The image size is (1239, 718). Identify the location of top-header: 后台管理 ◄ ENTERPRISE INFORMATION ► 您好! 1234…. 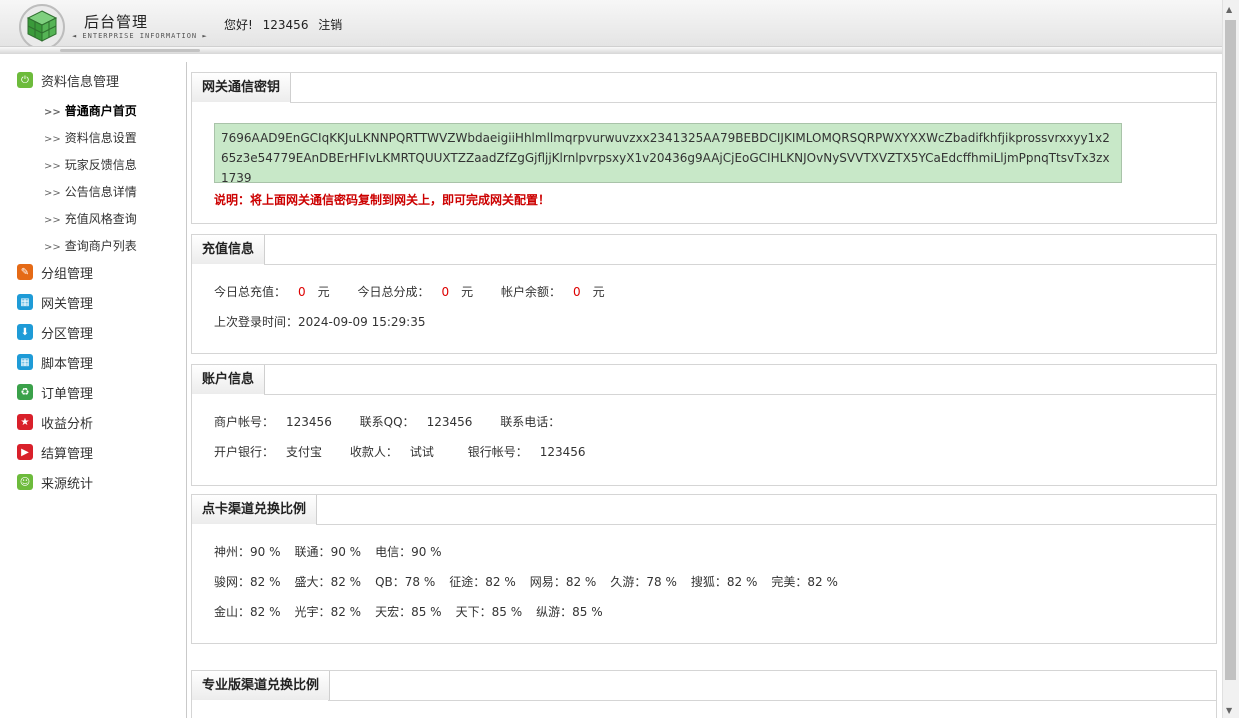
(619, 26).